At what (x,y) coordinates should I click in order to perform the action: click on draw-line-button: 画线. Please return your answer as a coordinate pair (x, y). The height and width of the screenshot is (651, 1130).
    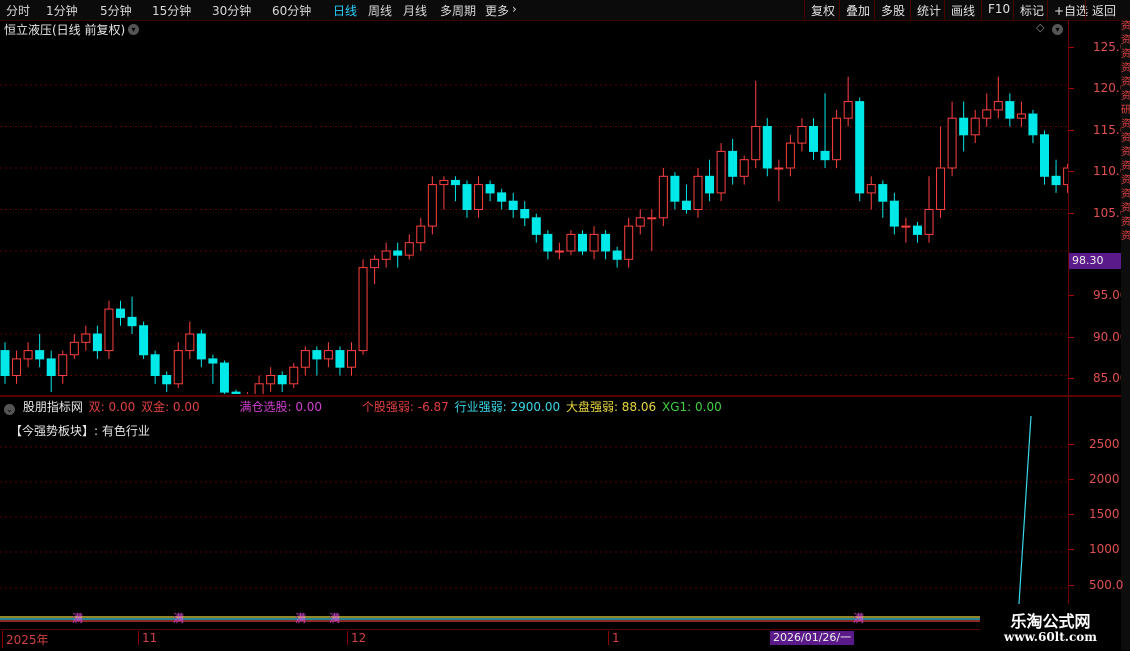
    Looking at the image, I should click on (962, 10).